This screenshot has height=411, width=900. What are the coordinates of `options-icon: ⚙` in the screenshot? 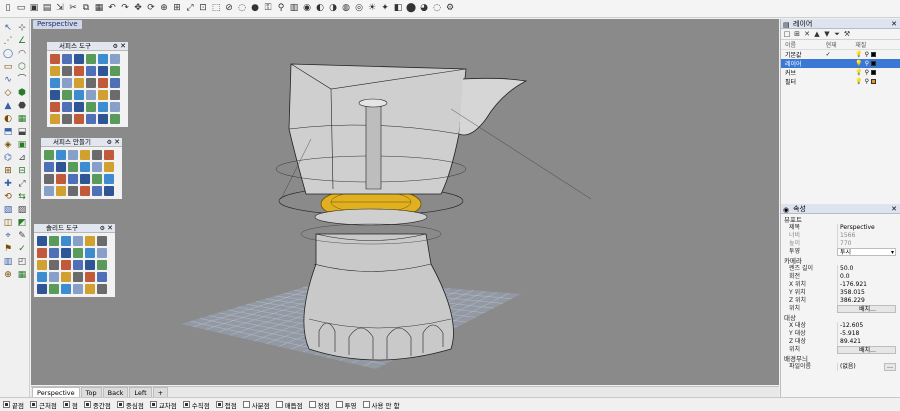 It's located at (450, 8).